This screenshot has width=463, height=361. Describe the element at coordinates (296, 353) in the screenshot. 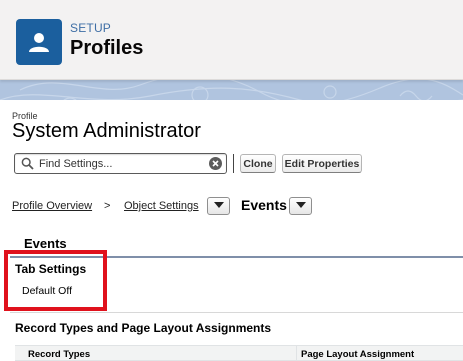

I see `column-divider` at that location.